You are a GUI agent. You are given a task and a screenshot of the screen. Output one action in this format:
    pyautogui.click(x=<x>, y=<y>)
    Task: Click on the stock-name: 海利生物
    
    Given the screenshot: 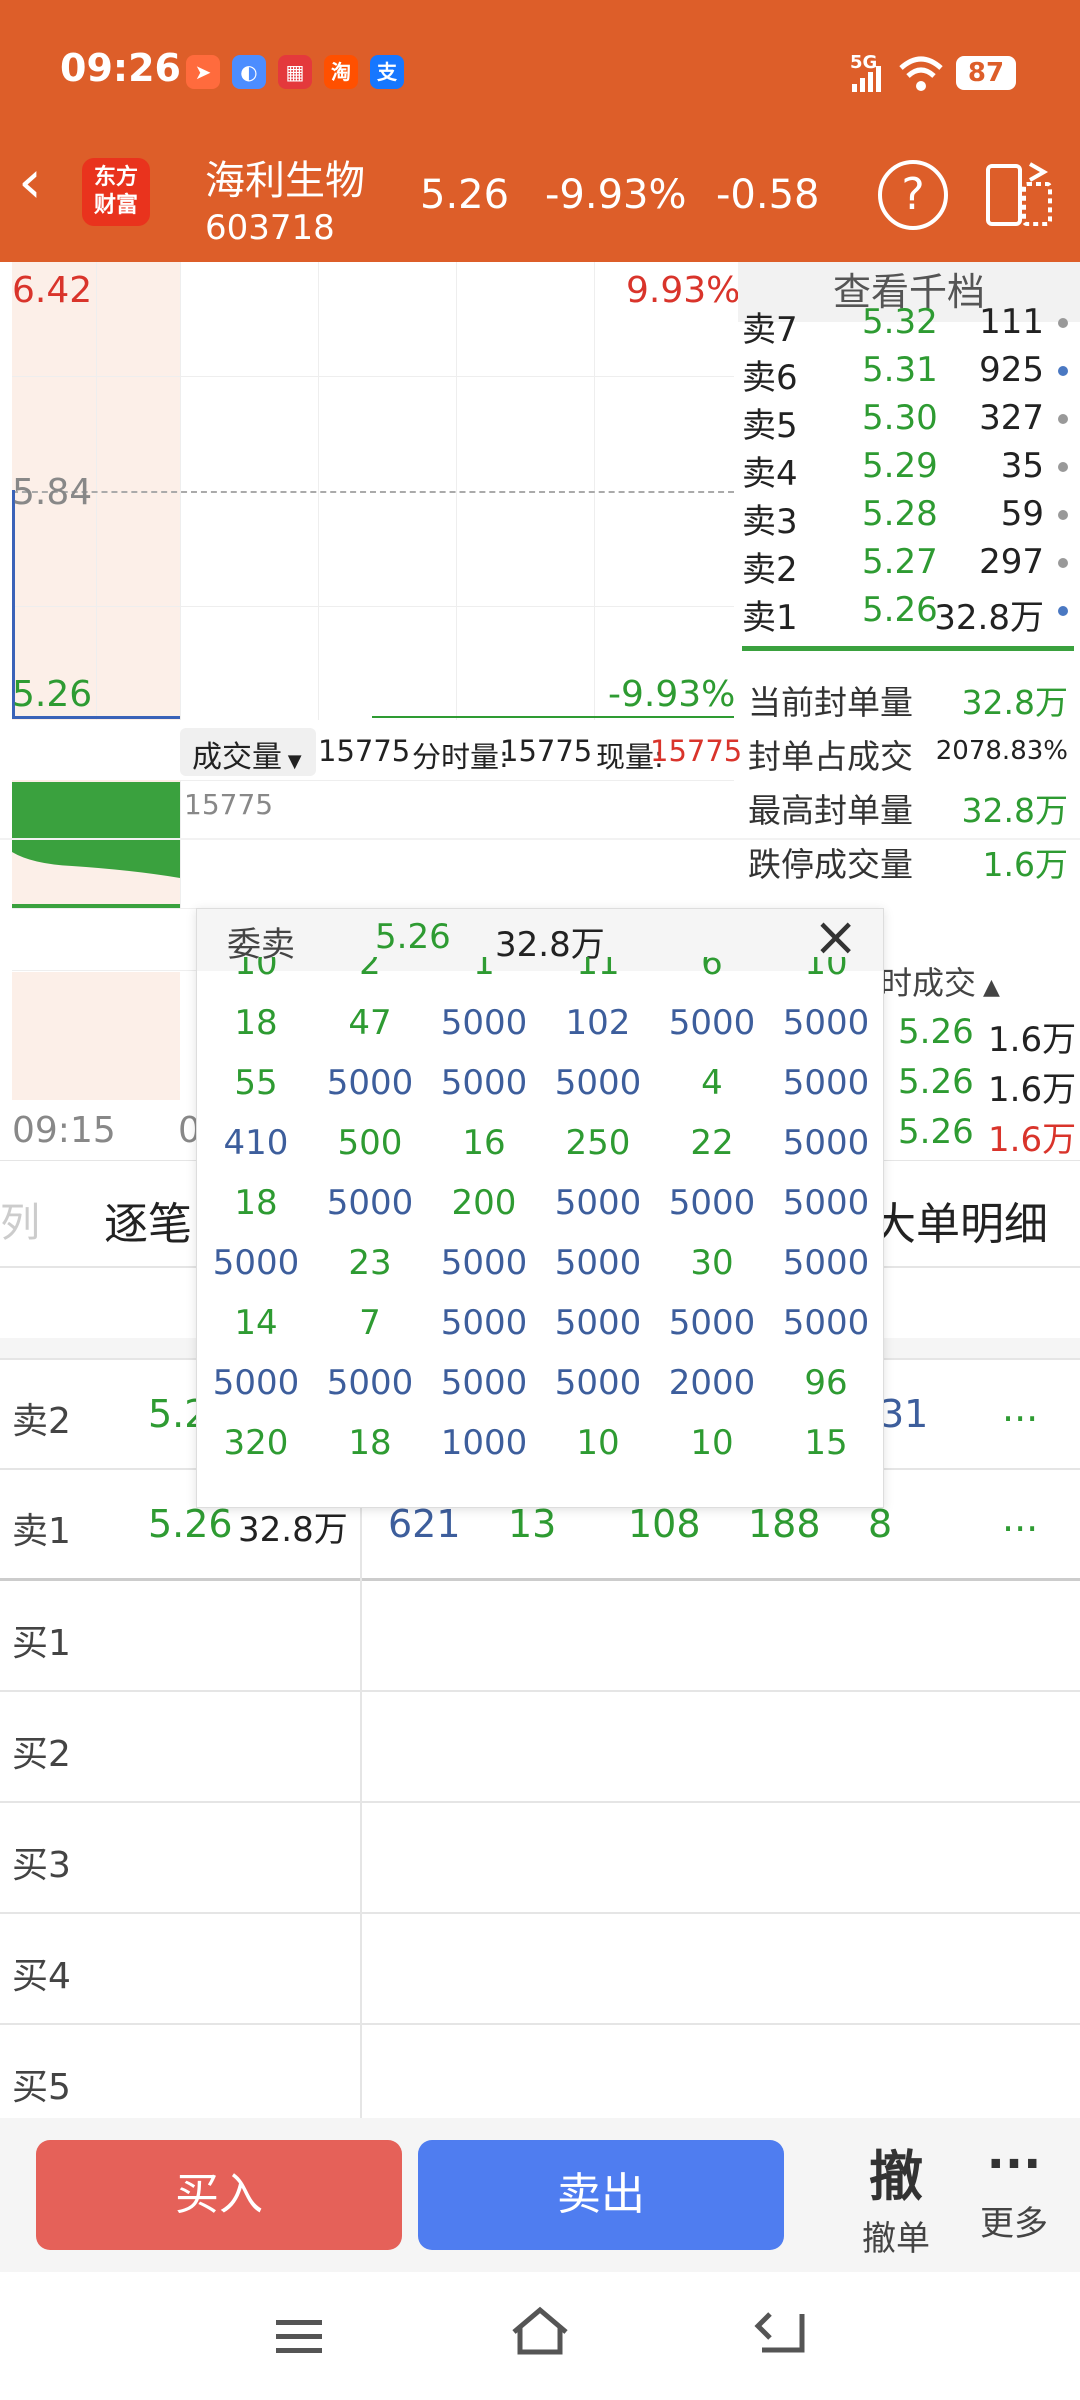 What is the action you would take?
    pyautogui.click(x=285, y=181)
    